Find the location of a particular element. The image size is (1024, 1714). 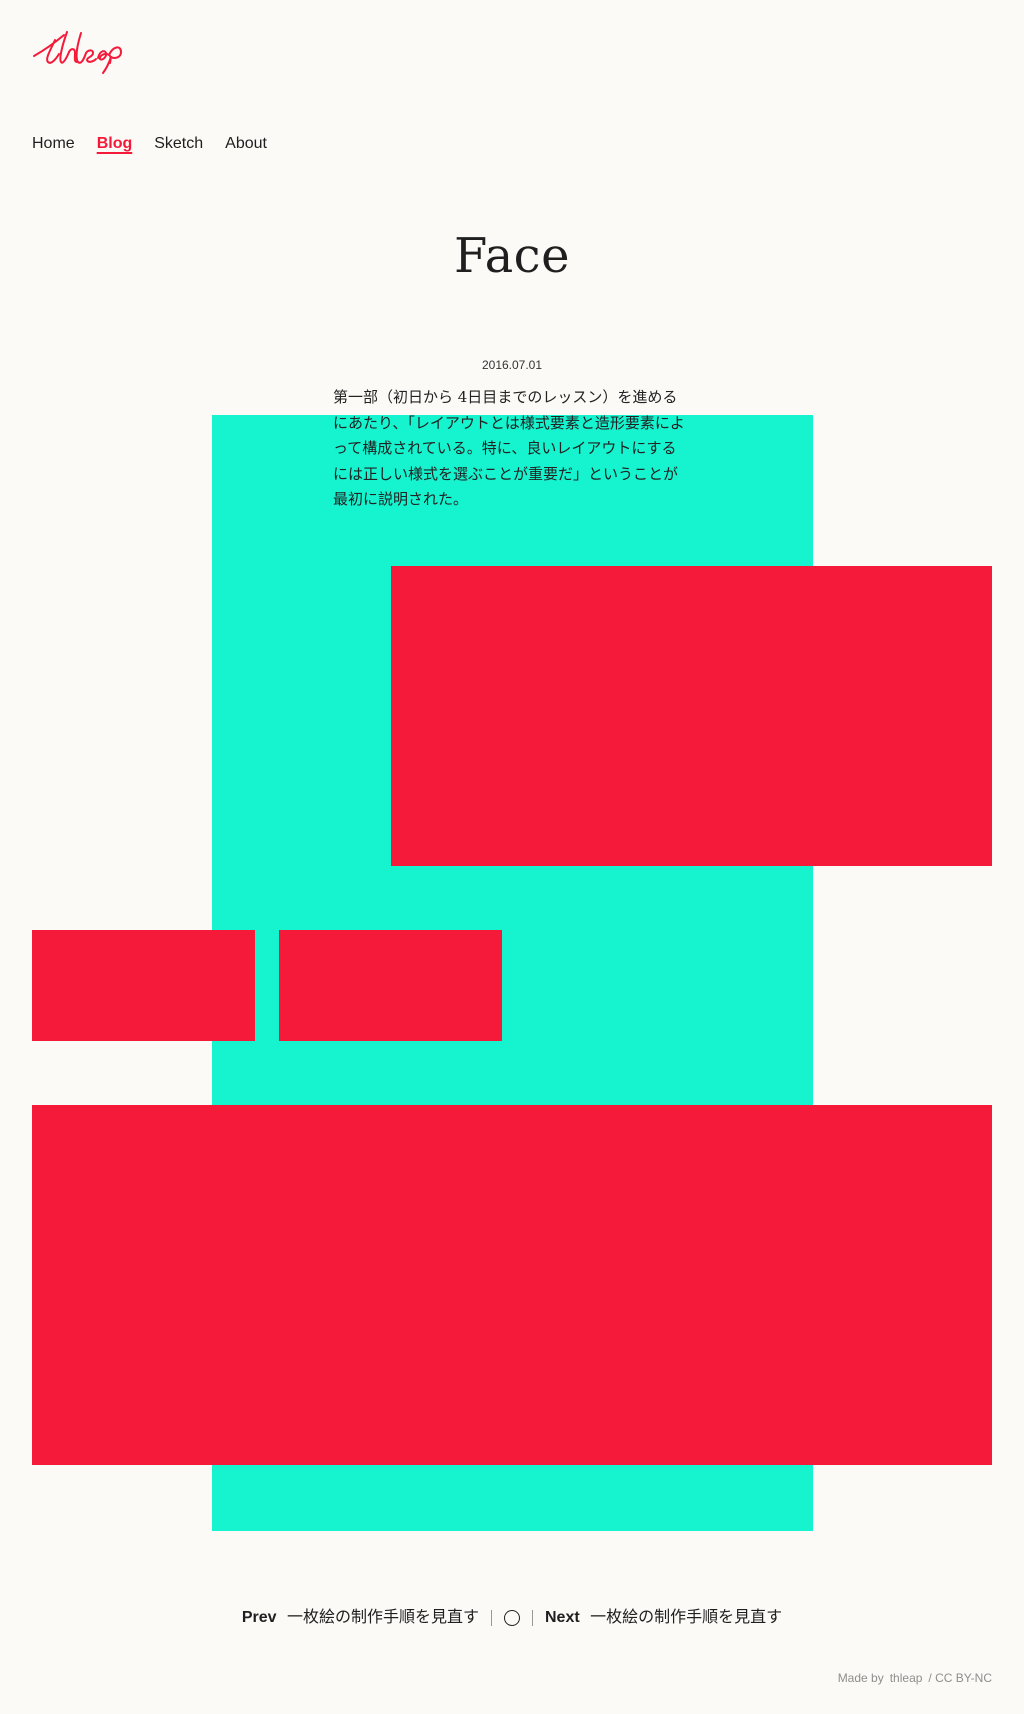

next-link: Next 一枚絵の制作手順を見直す is located at coordinates (663, 1618).